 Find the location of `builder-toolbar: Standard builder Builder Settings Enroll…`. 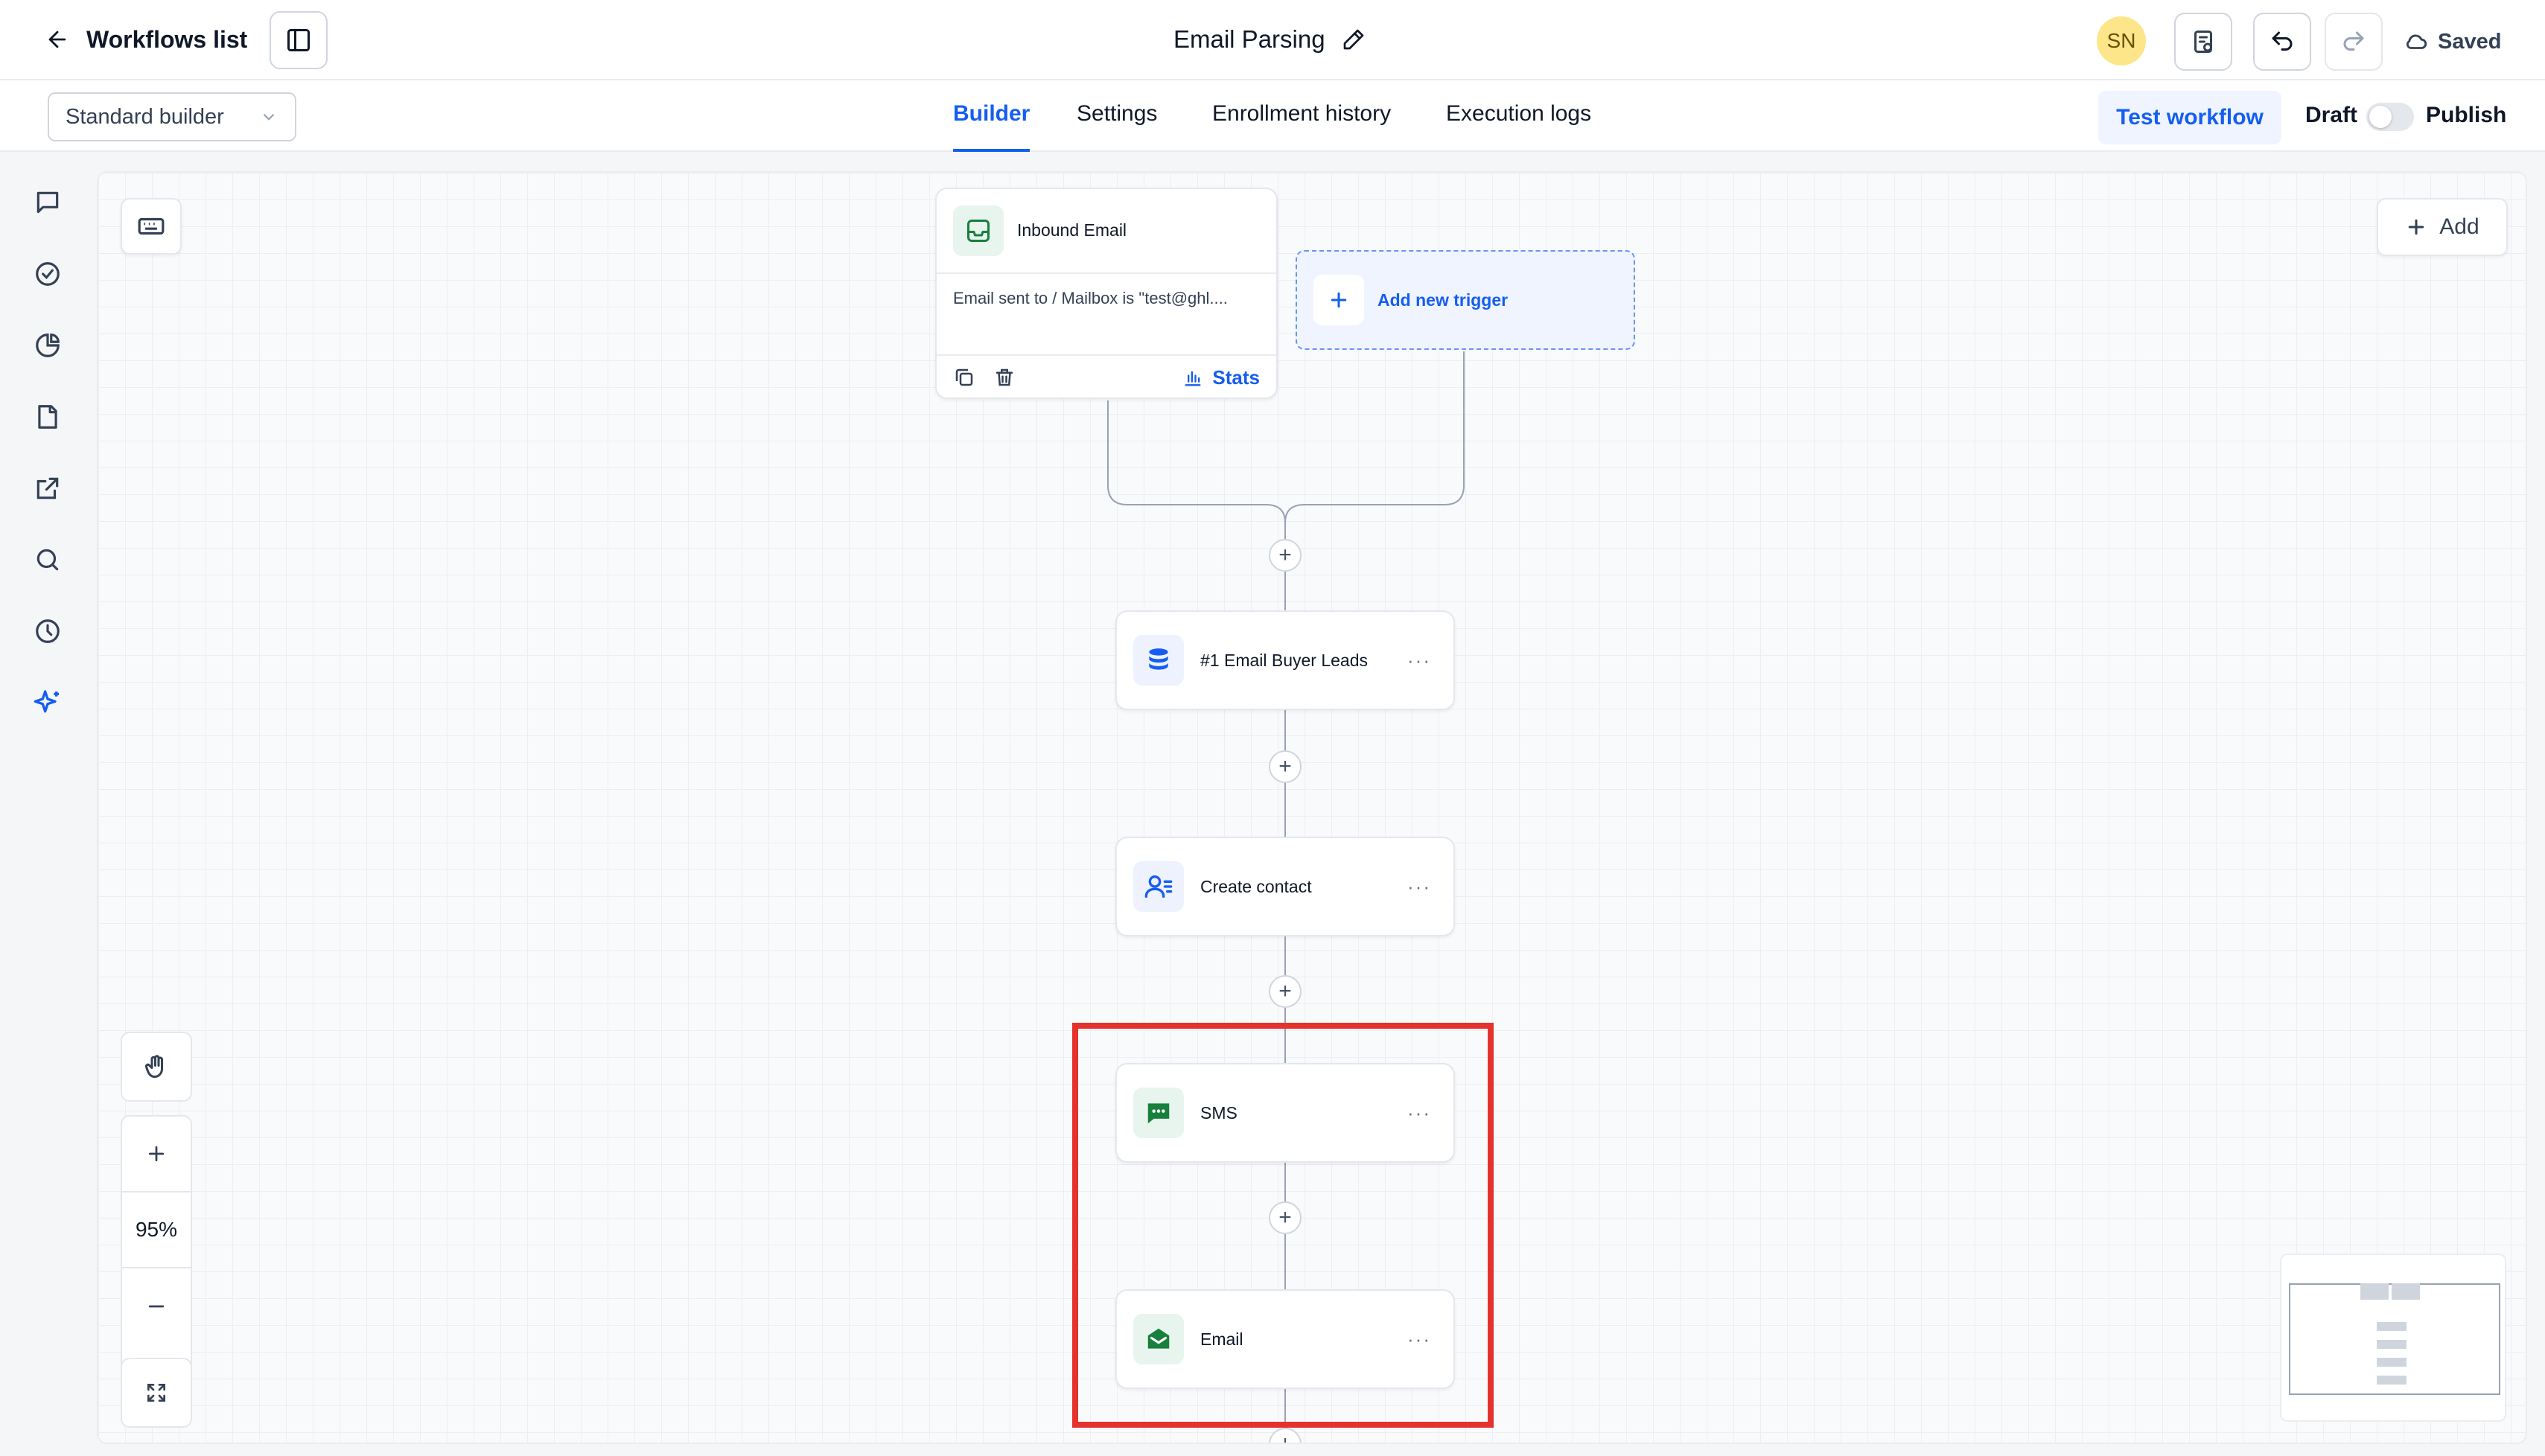

builder-toolbar: Standard builder Builder Settings Enroll… is located at coordinates (1272, 116).